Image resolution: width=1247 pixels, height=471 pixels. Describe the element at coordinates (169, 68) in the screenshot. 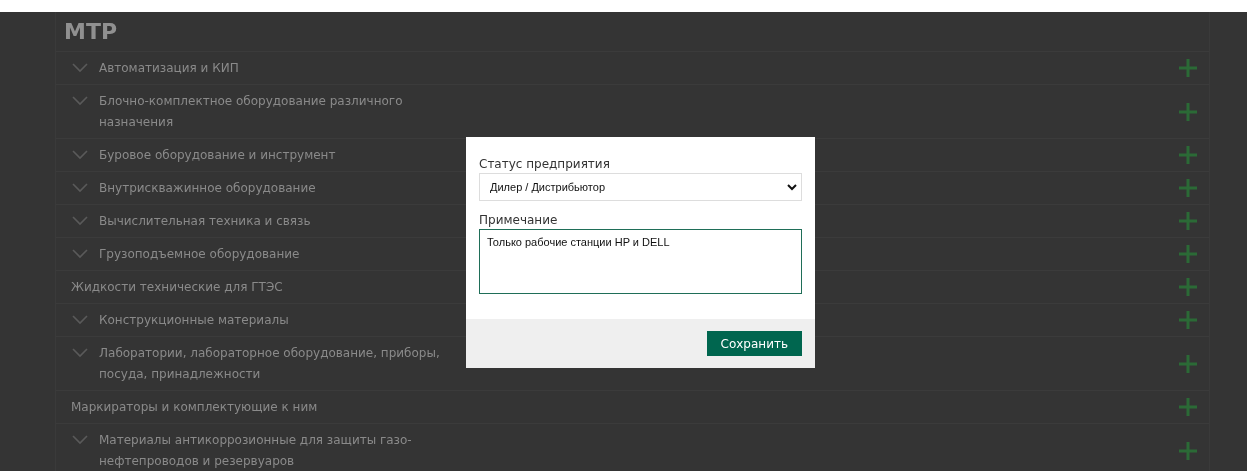

I see `category-label: Автоматизация и КИП` at that location.